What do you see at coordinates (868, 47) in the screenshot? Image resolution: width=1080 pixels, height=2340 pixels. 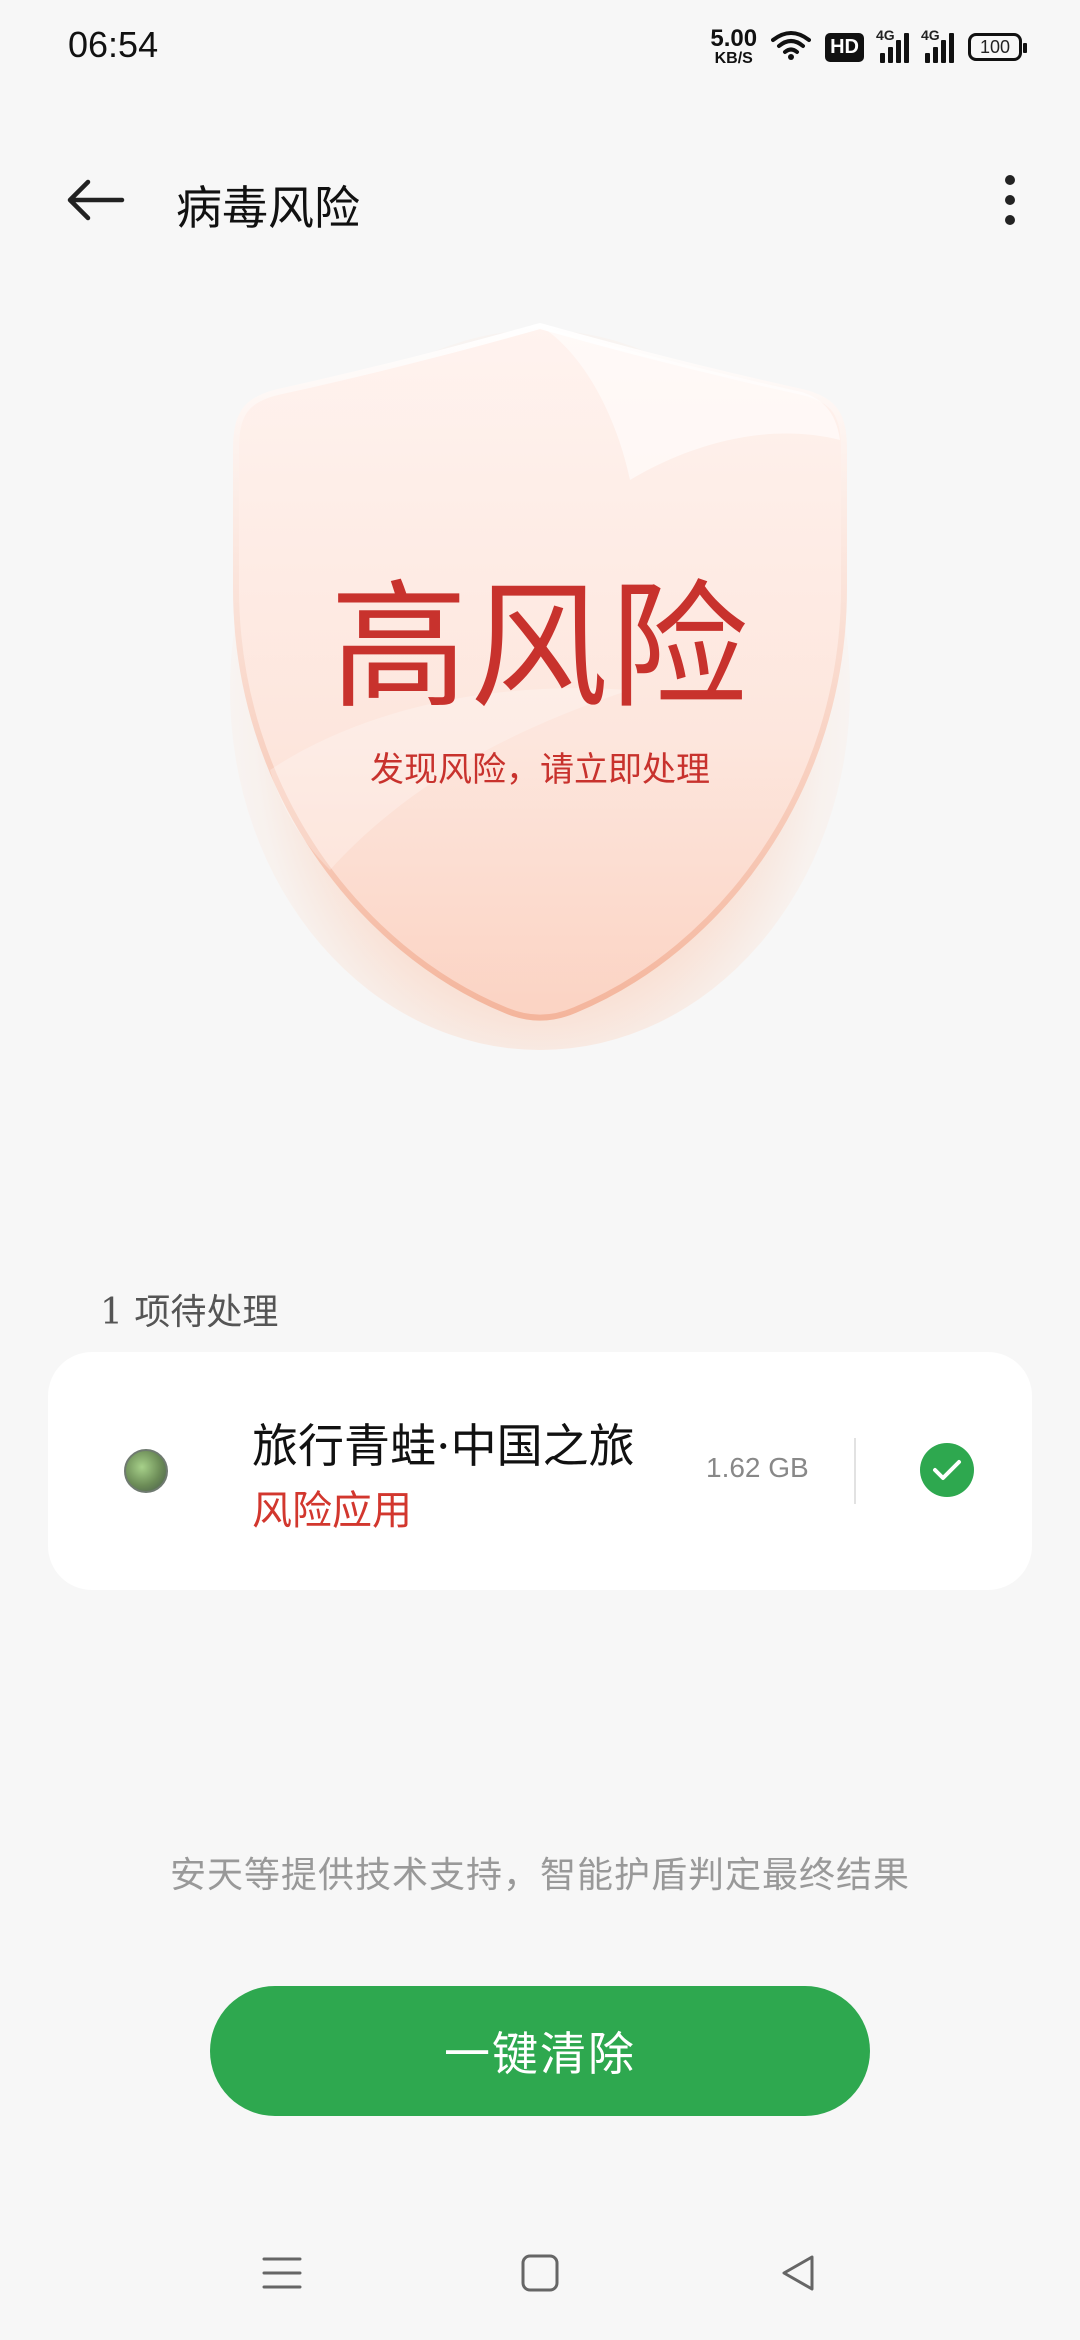 I see `status-icons: 5.00 KB/S HD 4G 4G 100` at bounding box center [868, 47].